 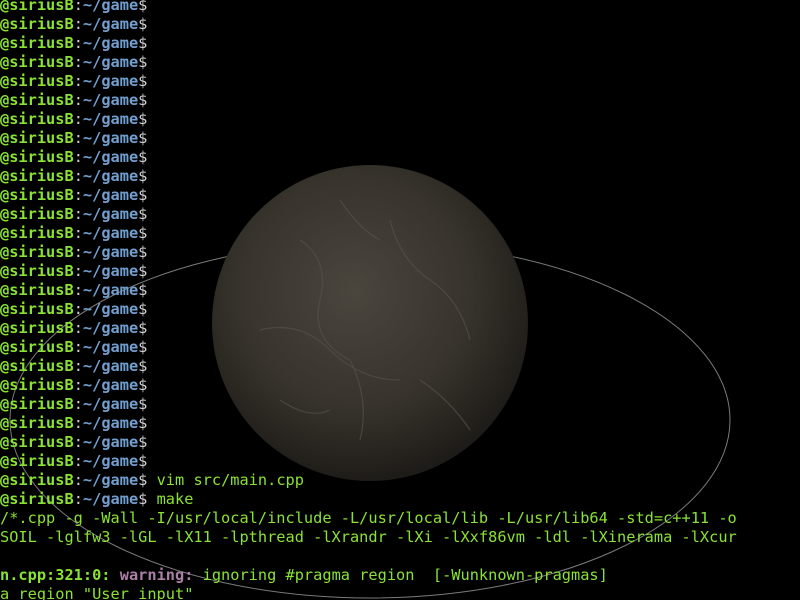 I want to click on partial-output-text: a region "User input", so click(x=97, y=592).